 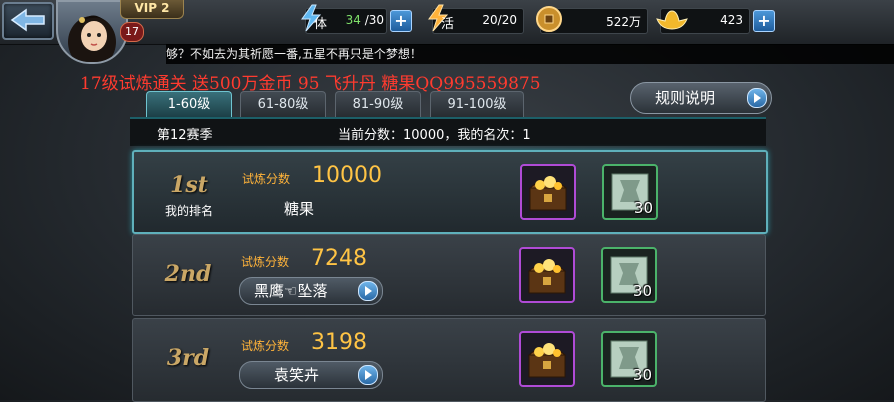 I want to click on rank-label: 3rd, so click(x=188, y=358).